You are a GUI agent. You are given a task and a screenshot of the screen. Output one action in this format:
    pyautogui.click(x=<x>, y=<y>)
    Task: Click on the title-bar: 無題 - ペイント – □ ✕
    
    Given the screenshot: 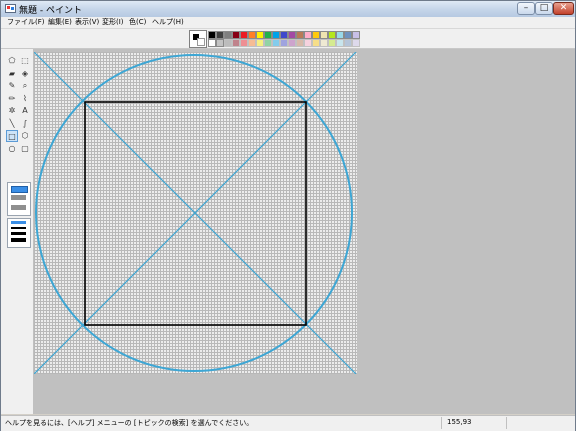 What is the action you would take?
    pyautogui.click(x=288, y=9)
    